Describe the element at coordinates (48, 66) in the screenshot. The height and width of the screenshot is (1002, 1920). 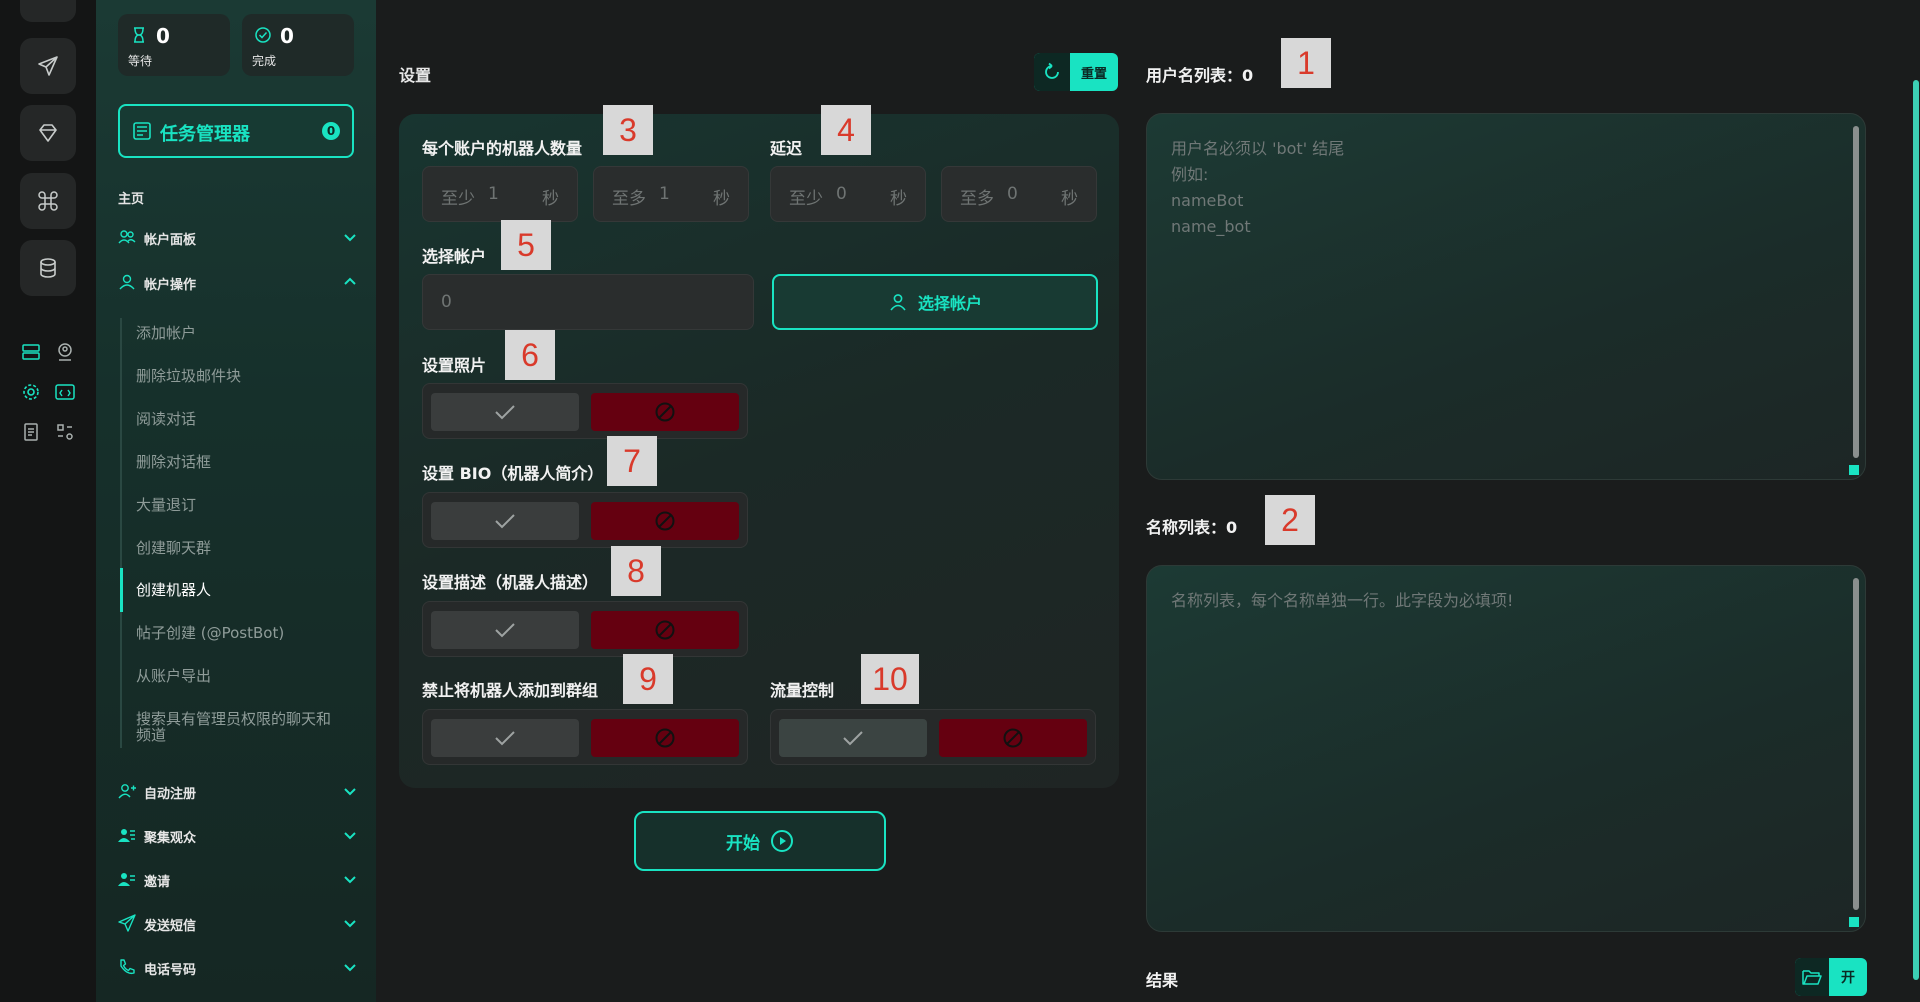
I see `rail-send-button` at that location.